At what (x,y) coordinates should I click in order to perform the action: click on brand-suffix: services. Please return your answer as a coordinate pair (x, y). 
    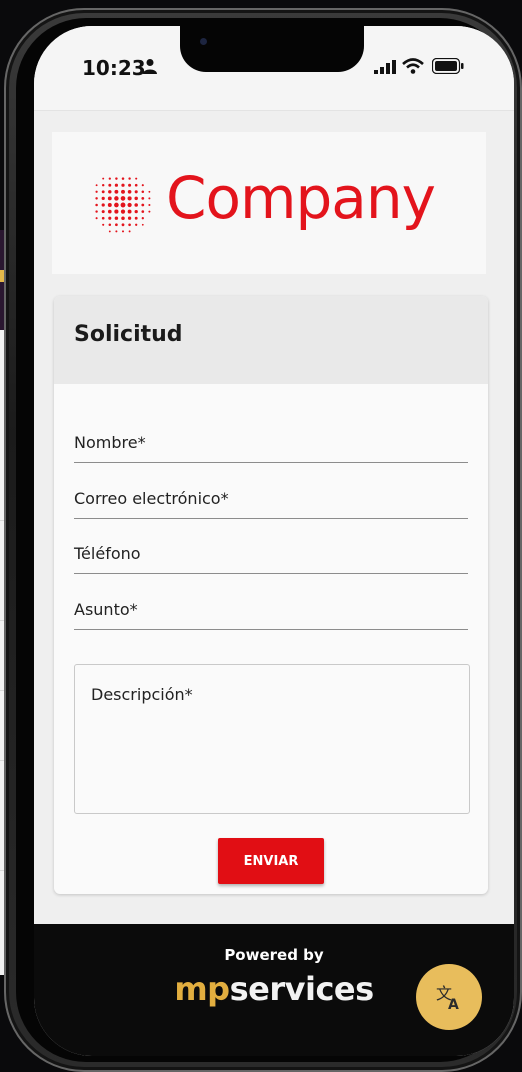
    Looking at the image, I should click on (302, 989).